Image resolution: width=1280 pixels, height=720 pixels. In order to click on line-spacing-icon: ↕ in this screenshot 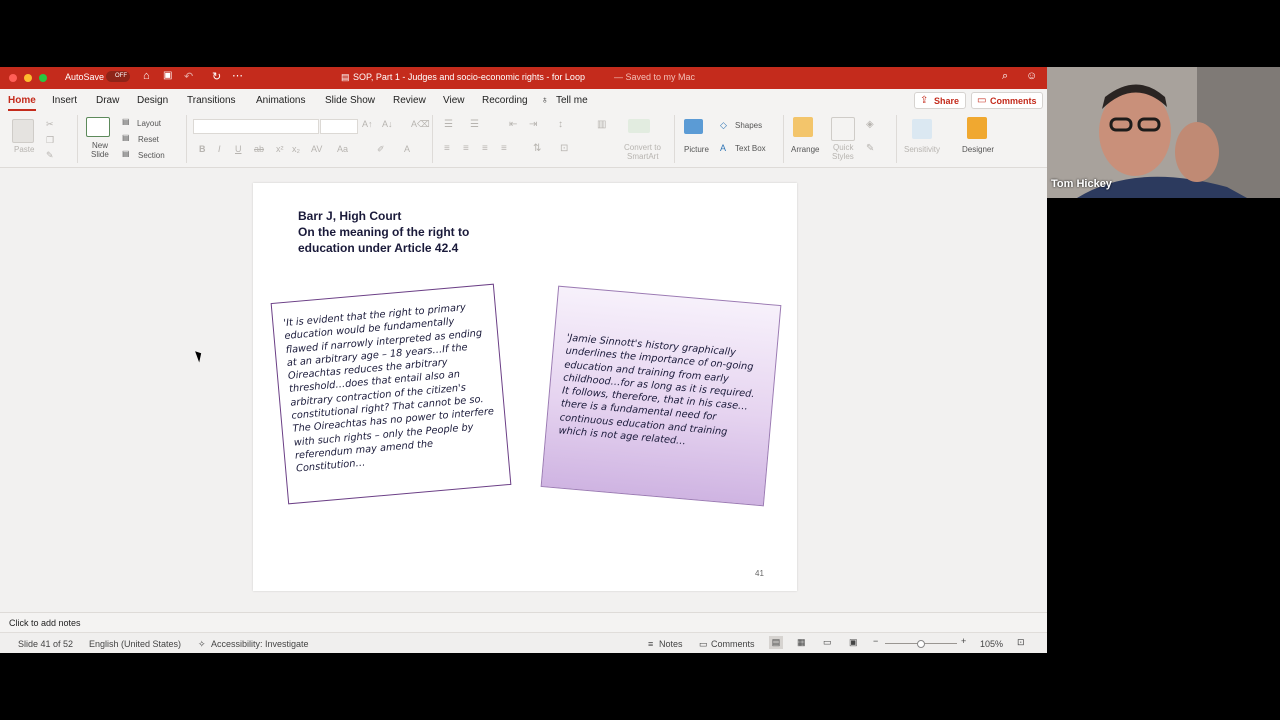, I will do `click(560, 124)`.